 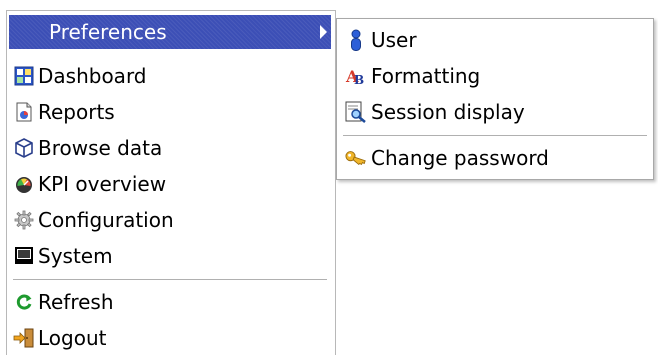 I want to click on menu-item-reports: Reports, so click(x=170, y=112).